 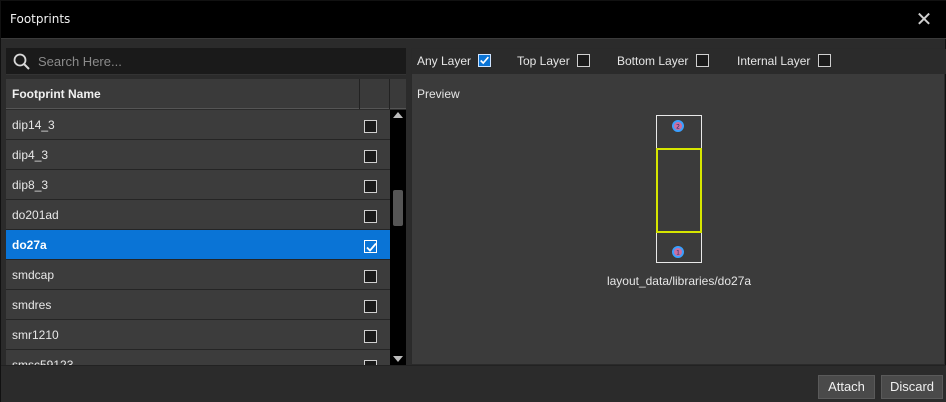 I want to click on any-layer-checkbox, so click(x=485, y=60).